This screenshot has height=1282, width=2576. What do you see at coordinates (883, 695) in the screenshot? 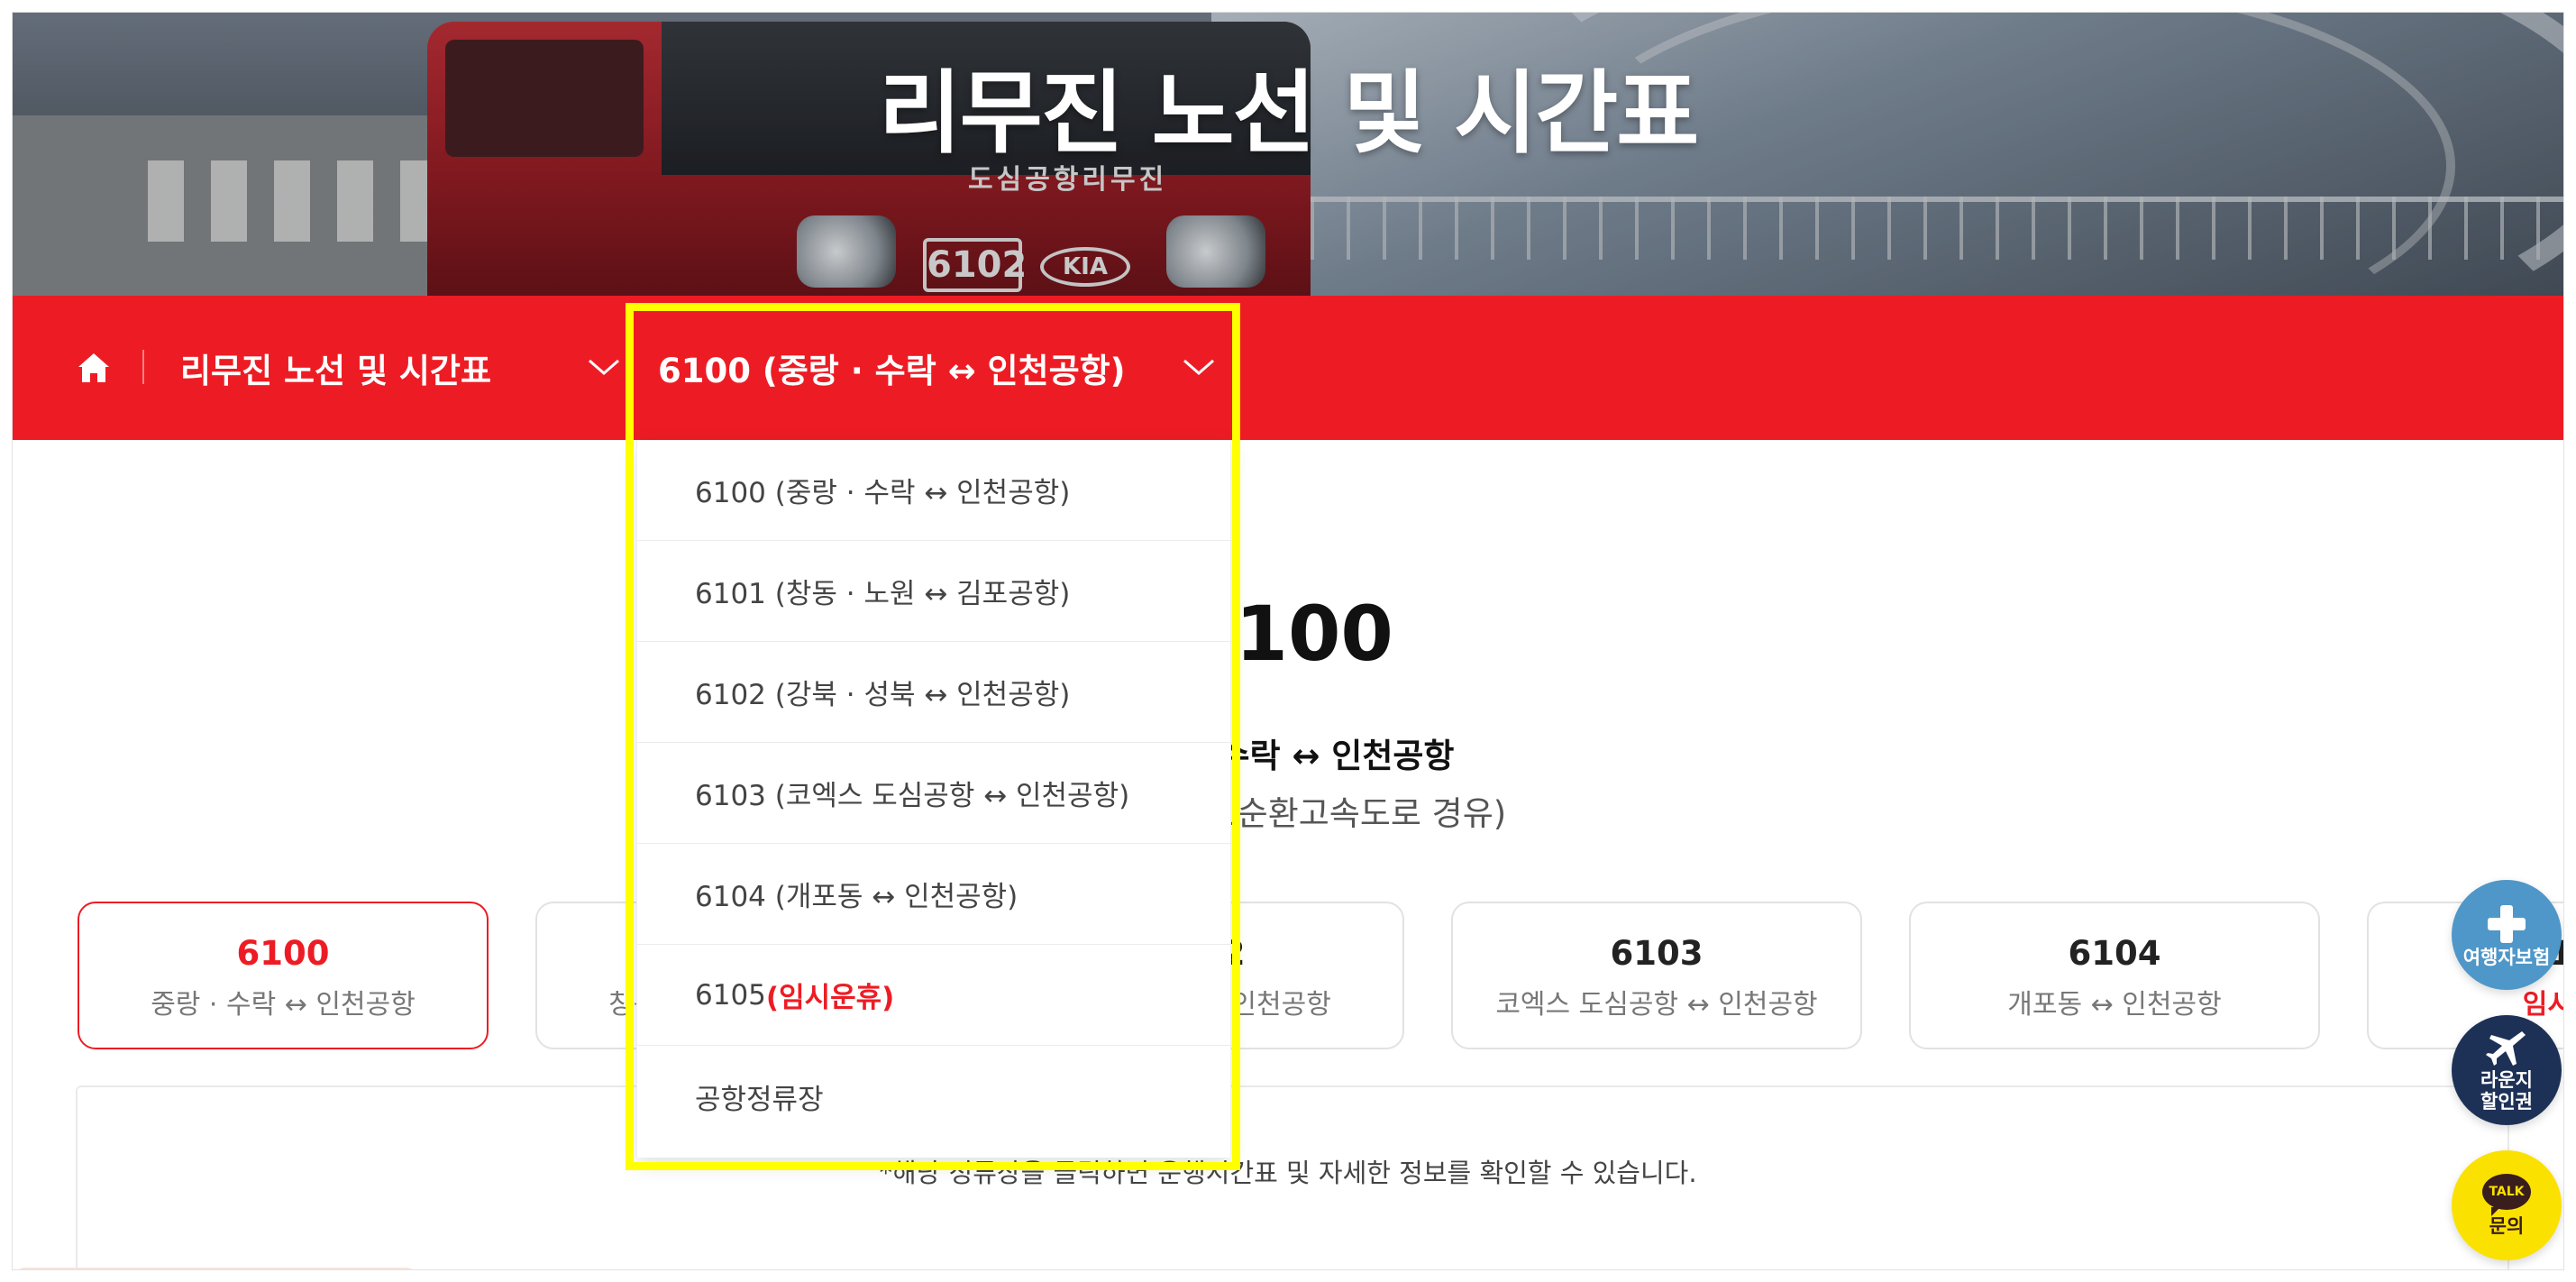
I see `dropdown-item-label: 6102 (강북 · 성북 ↔ 인천공항)` at bounding box center [883, 695].